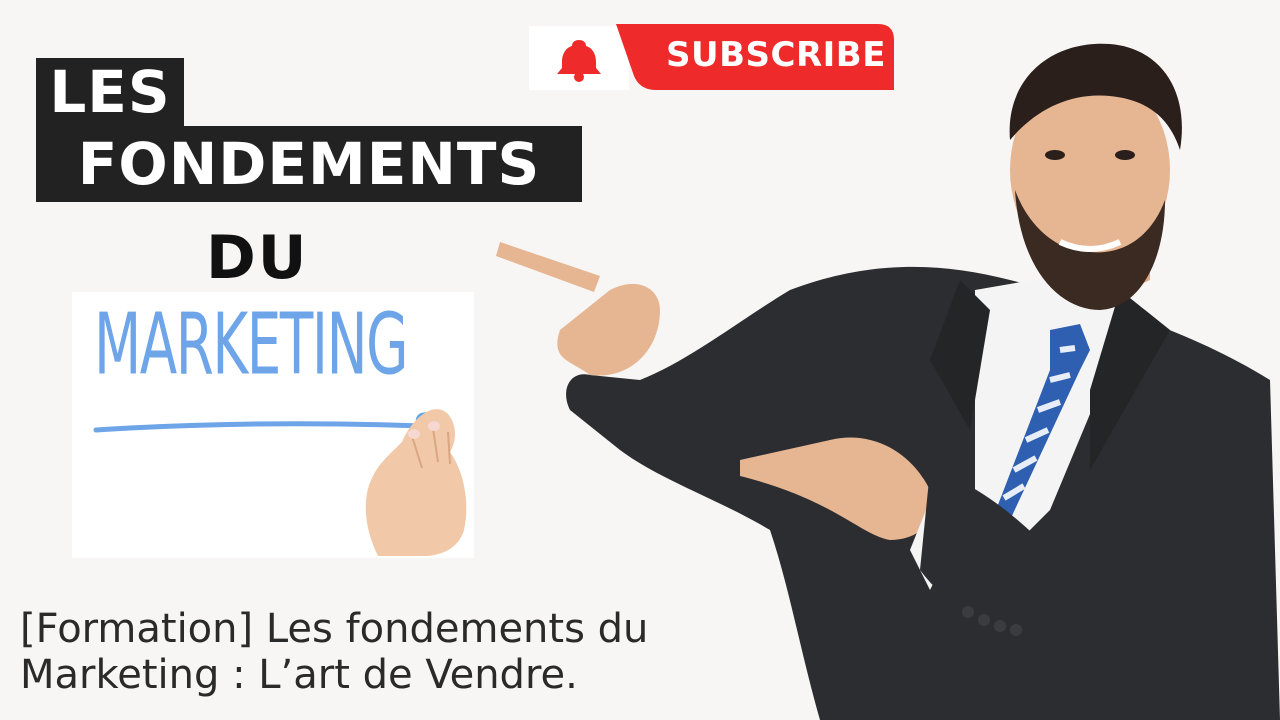  I want to click on marketing-illustration: MARKETING, so click(273, 425).